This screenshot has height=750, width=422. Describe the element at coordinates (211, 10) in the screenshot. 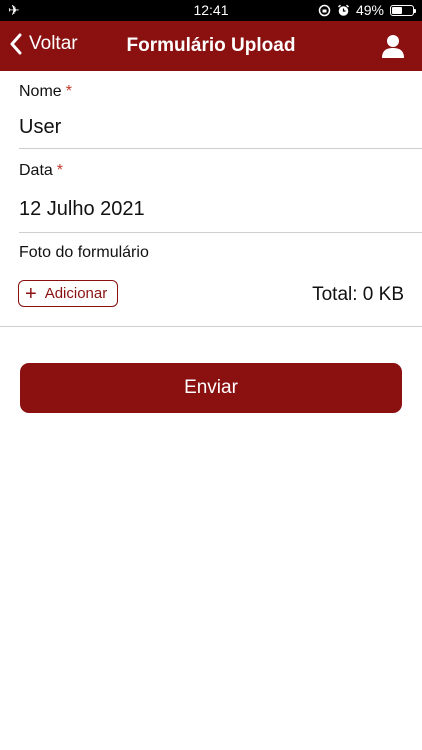

I see `status-bar: ✈ 12:41 49%` at that location.